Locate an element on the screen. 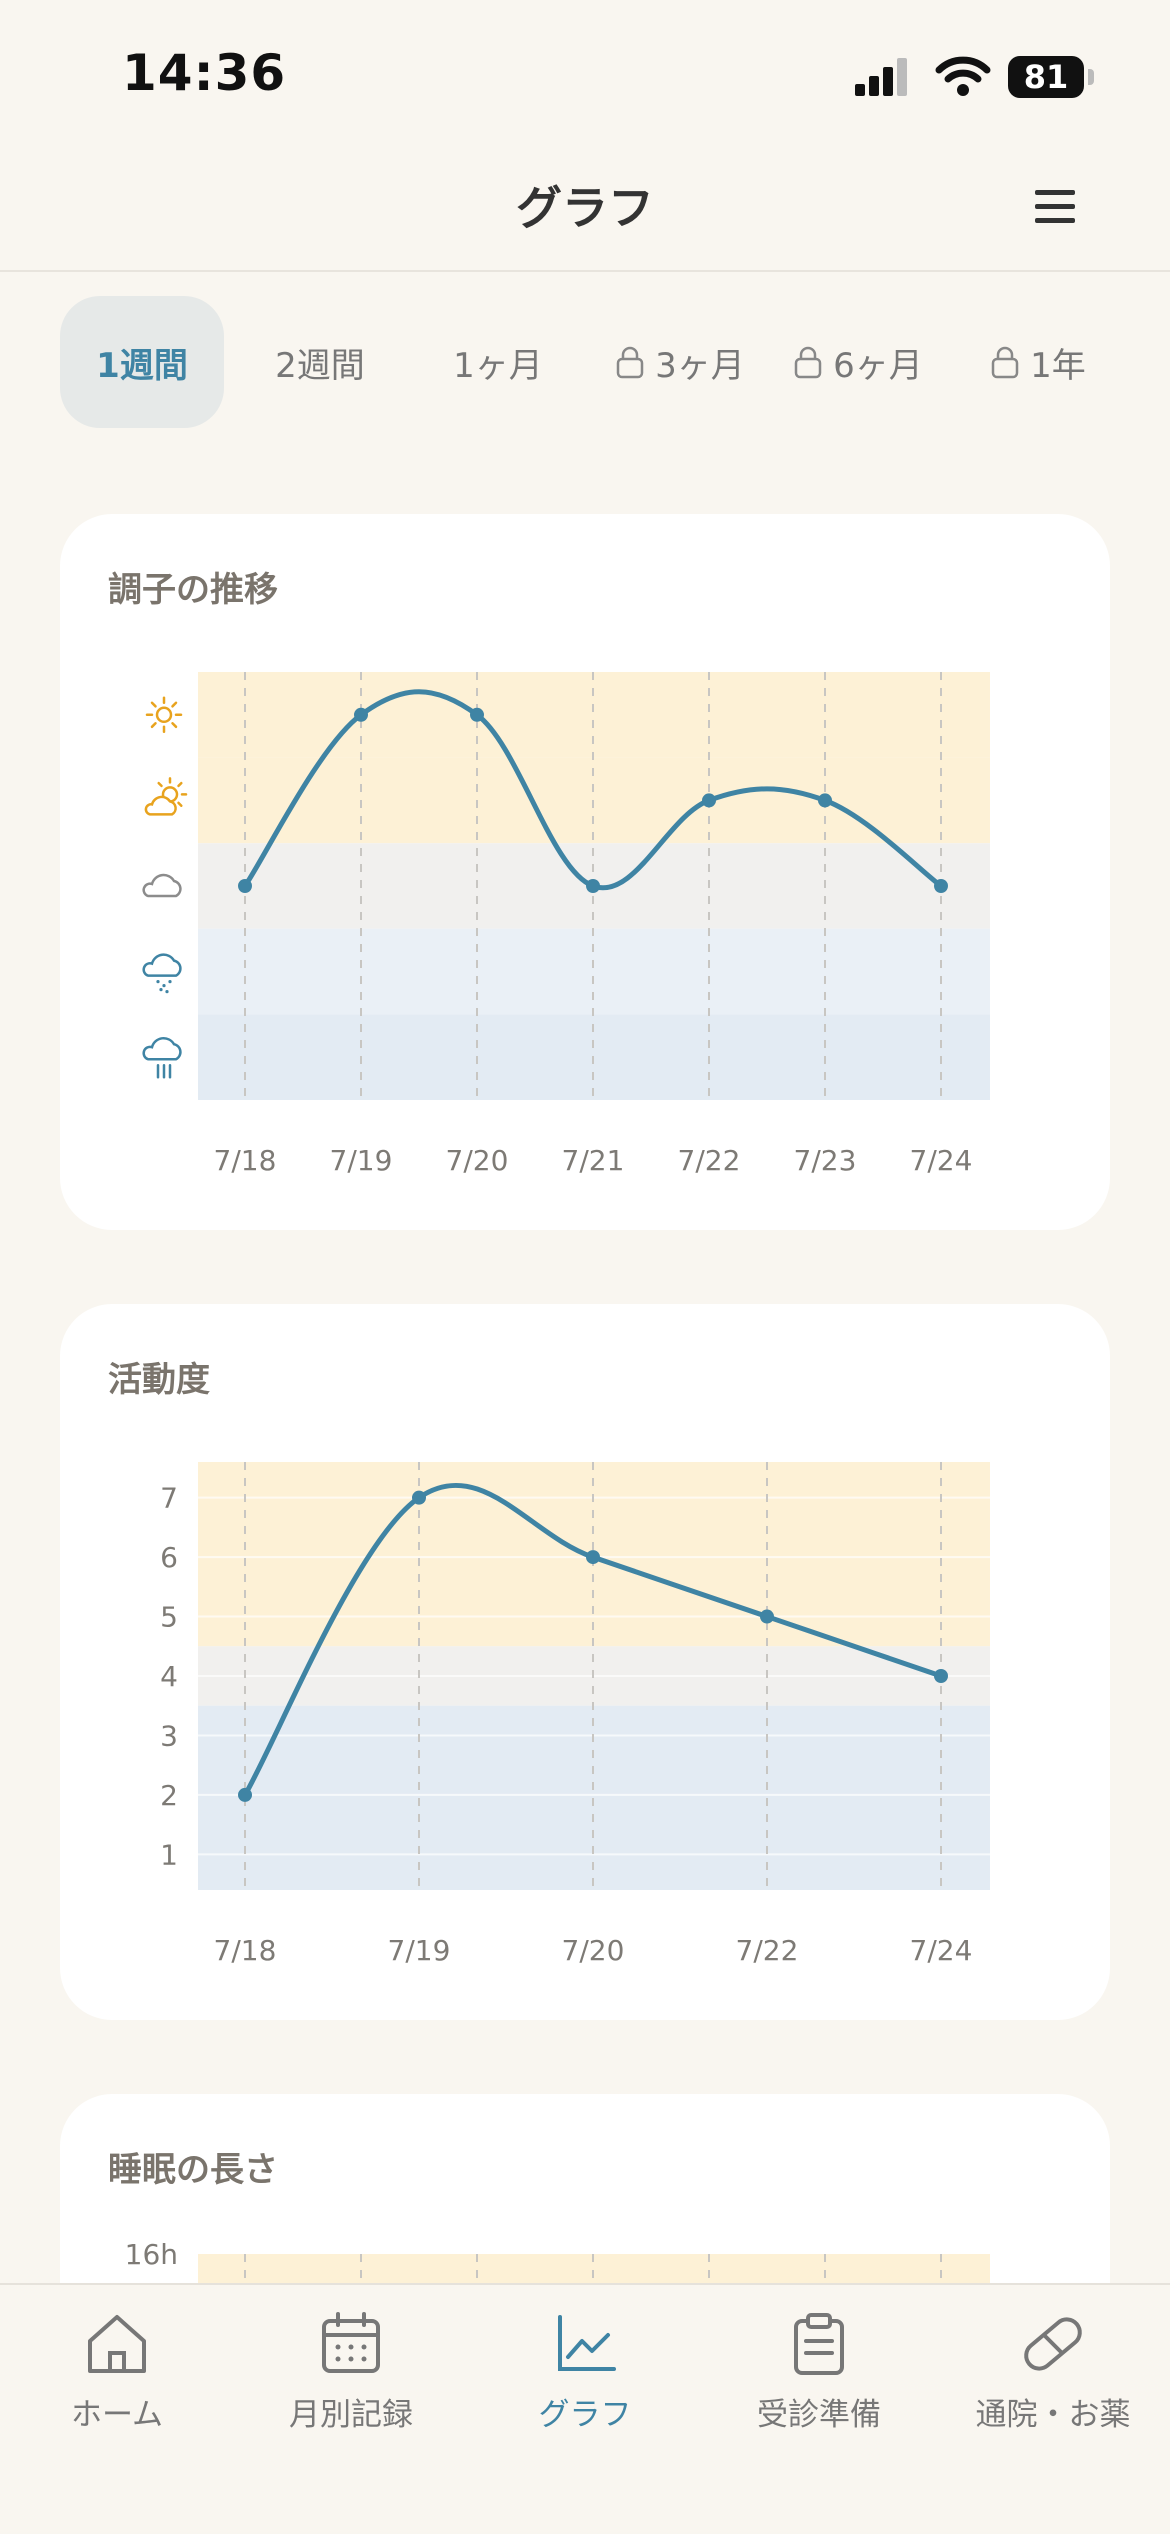  tab-label: 3ヶ月 is located at coordinates (700, 365).